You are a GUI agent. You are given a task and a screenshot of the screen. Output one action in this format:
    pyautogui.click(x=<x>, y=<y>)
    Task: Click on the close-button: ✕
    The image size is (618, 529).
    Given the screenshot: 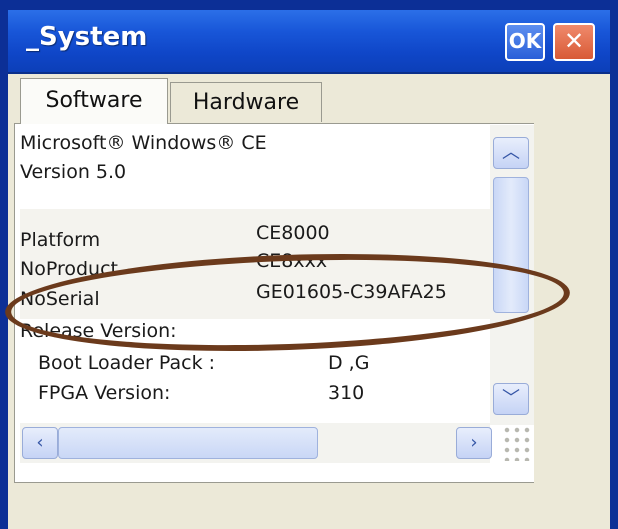 What is the action you would take?
    pyautogui.click(x=574, y=42)
    